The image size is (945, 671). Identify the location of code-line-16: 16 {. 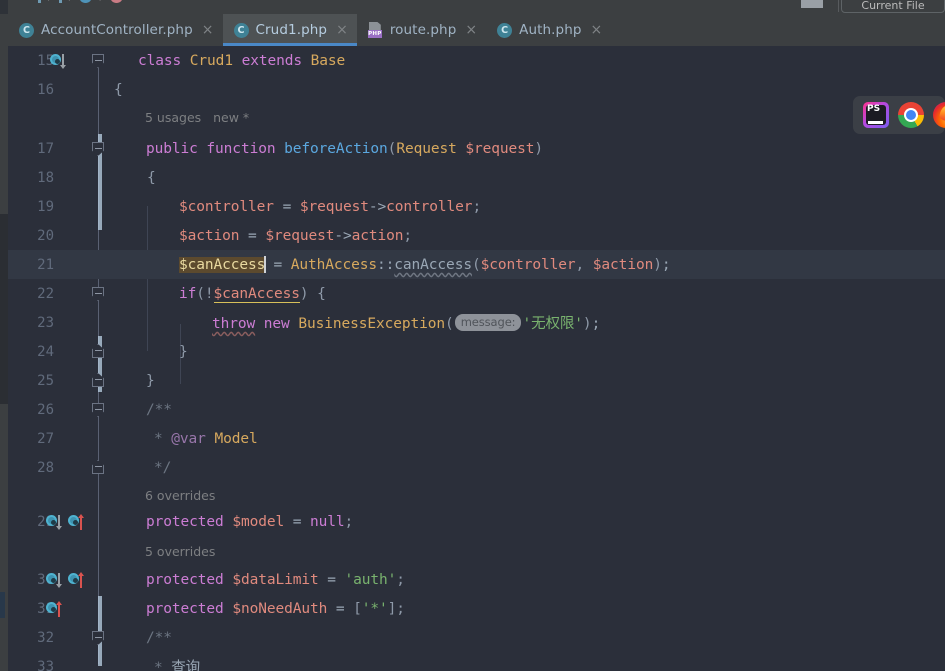
(476, 89).